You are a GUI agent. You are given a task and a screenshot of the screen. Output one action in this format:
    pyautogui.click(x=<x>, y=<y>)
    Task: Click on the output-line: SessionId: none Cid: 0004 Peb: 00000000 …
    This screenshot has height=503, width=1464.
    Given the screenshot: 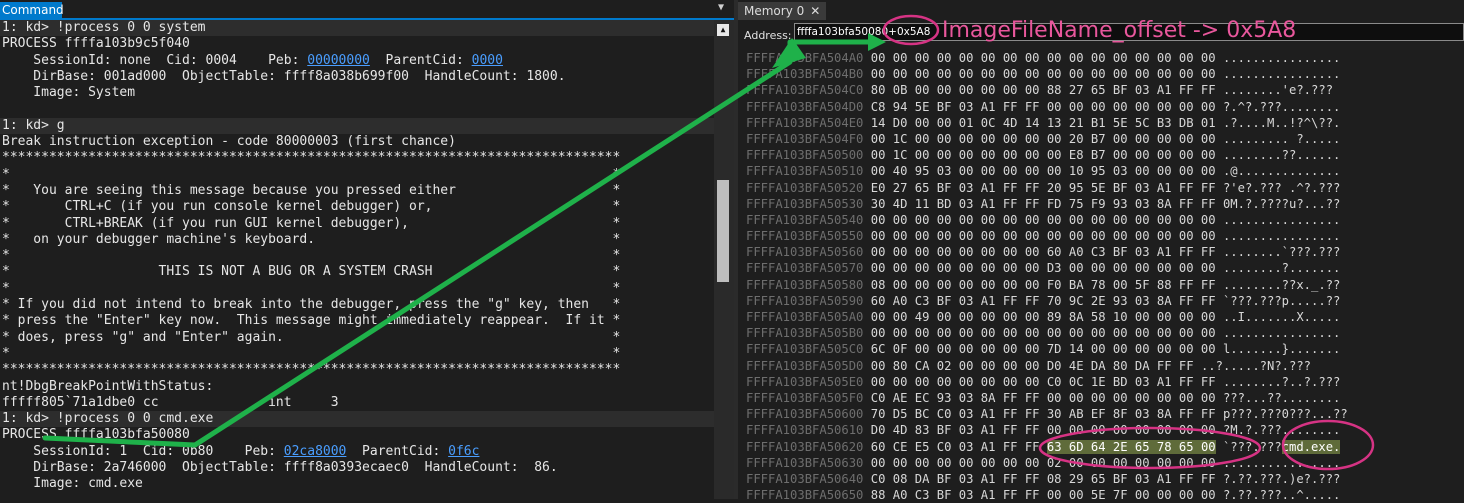 What is the action you would take?
    pyautogui.click(x=357, y=61)
    